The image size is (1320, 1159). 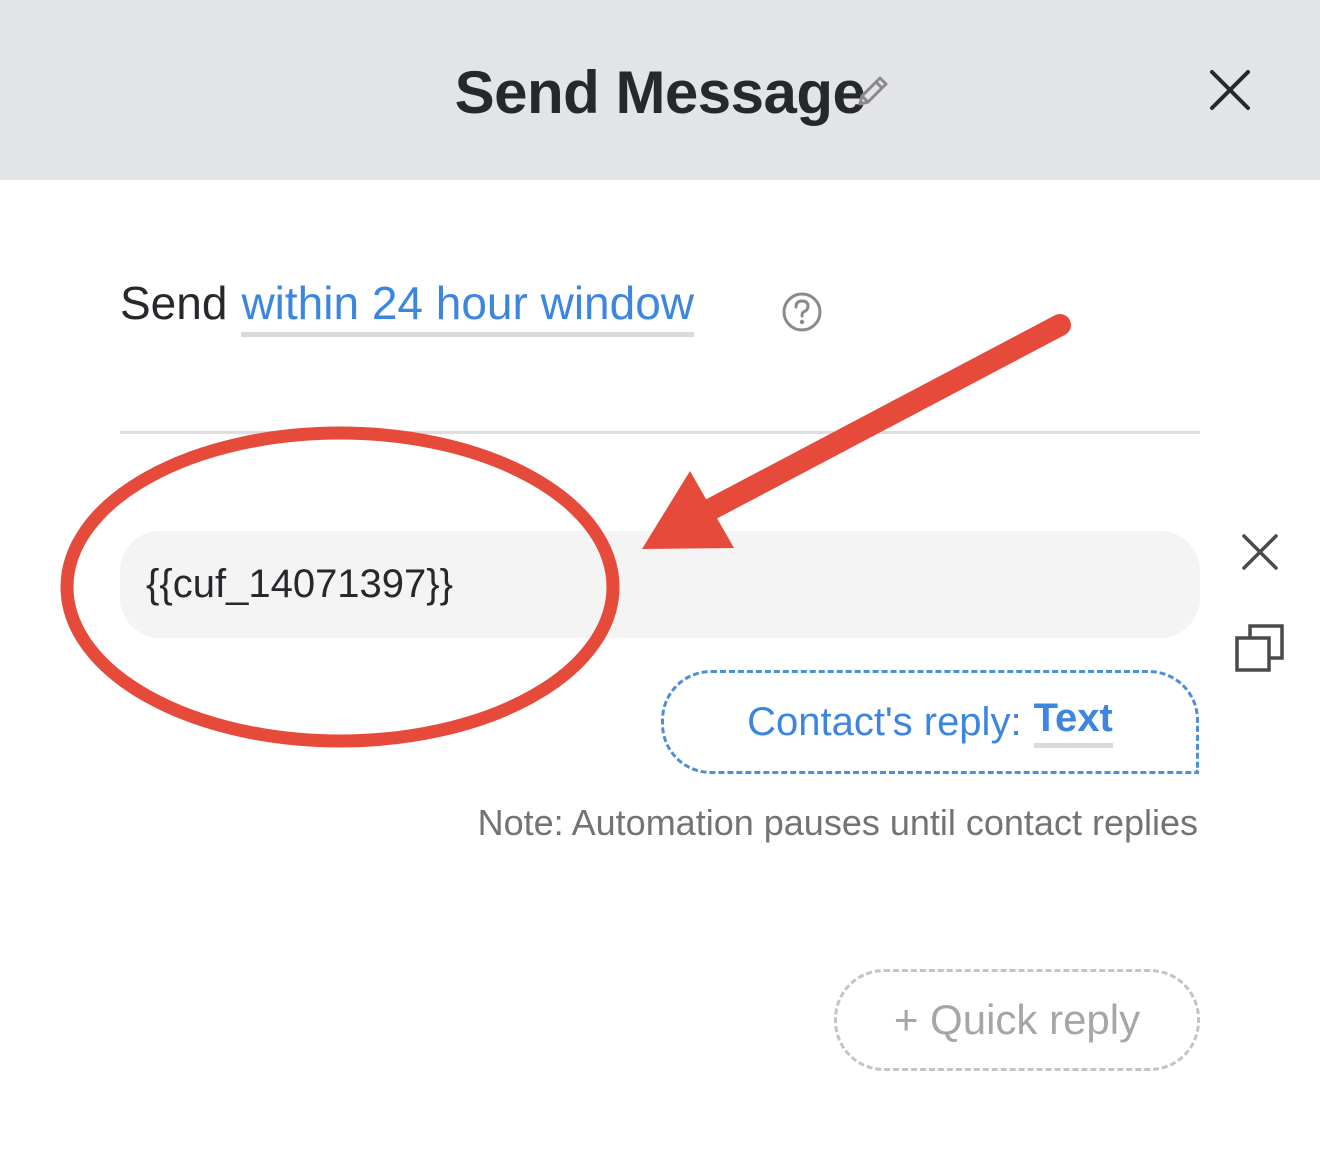 I want to click on reply-prefix: Contact's reply:, so click(x=884, y=721).